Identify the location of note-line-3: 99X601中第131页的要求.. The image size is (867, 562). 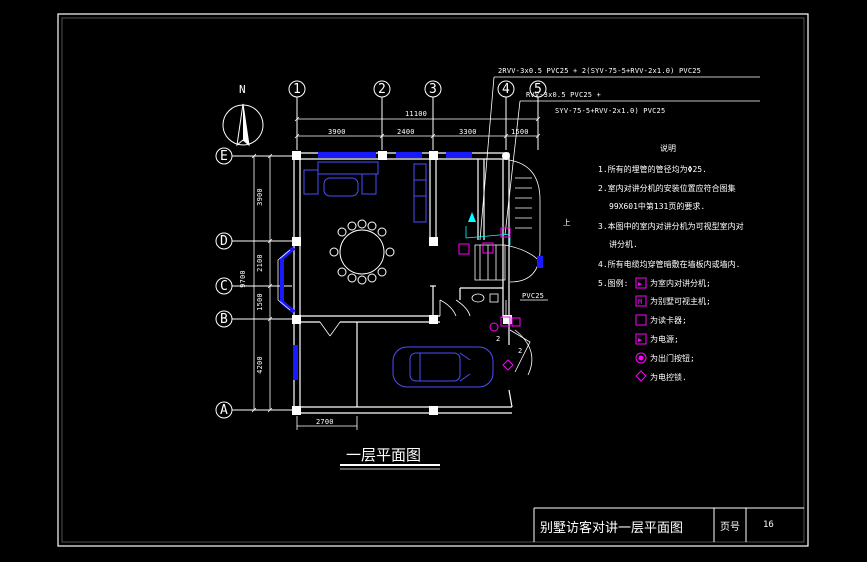
(657, 206).